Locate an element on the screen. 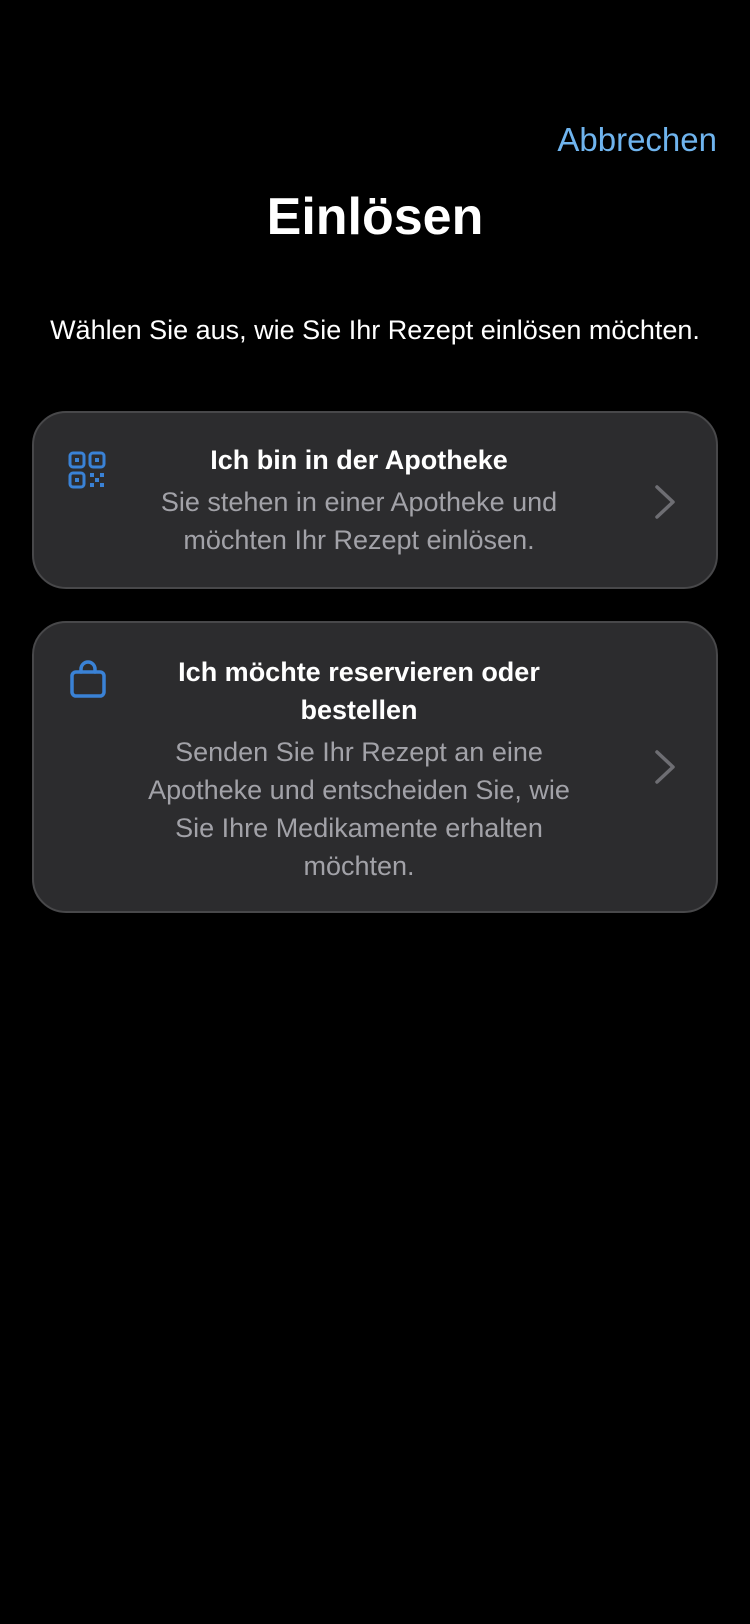  page-title: Einlösen is located at coordinates (375, 217).